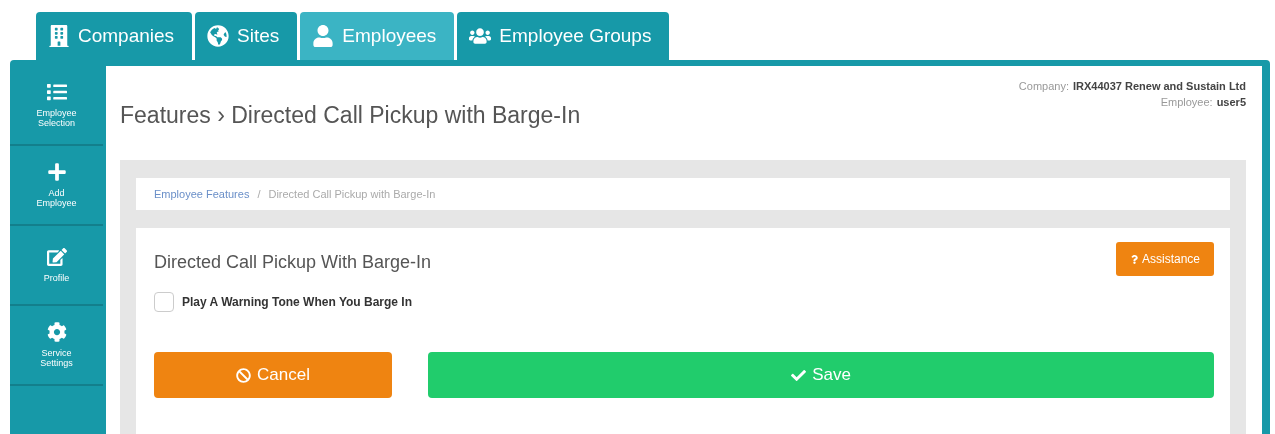 The width and height of the screenshot is (1275, 434). I want to click on assistance-button: Assistance, so click(1164, 259).